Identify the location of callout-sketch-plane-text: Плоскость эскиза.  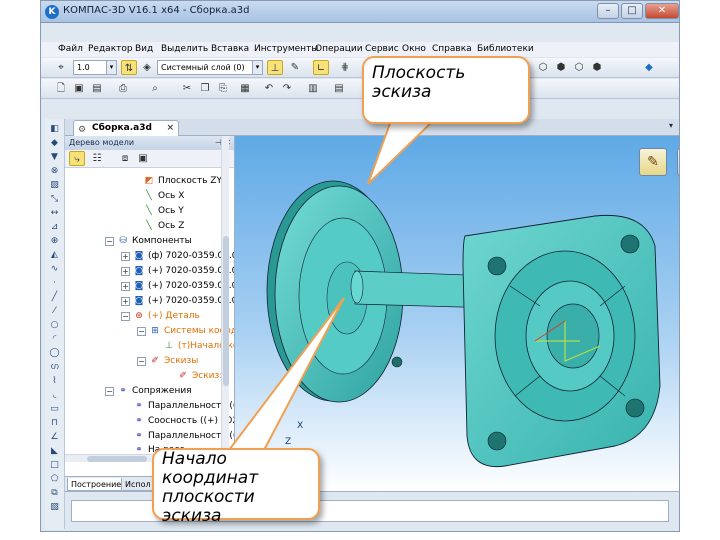
(419, 82).